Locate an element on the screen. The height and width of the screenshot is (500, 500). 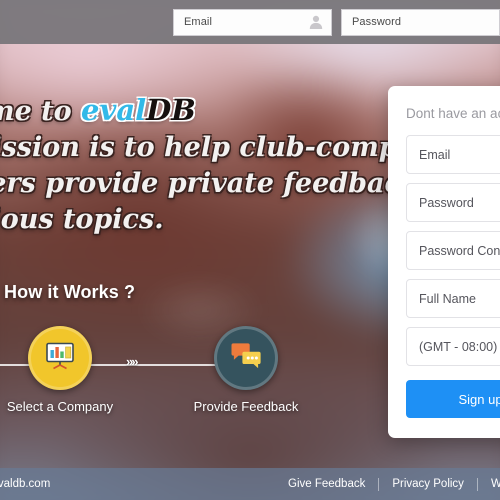
topbar-email-placeholder: Email is located at coordinates (198, 22).